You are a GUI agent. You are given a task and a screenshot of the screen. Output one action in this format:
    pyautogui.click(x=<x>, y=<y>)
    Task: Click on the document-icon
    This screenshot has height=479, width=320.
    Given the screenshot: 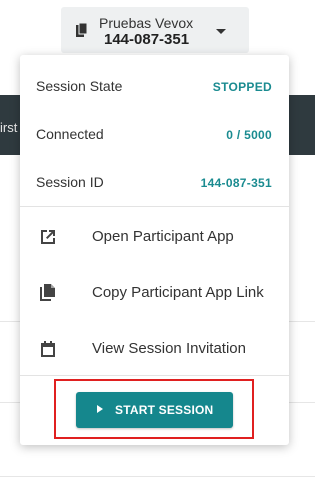 What is the action you would take?
    pyautogui.click(x=82, y=30)
    